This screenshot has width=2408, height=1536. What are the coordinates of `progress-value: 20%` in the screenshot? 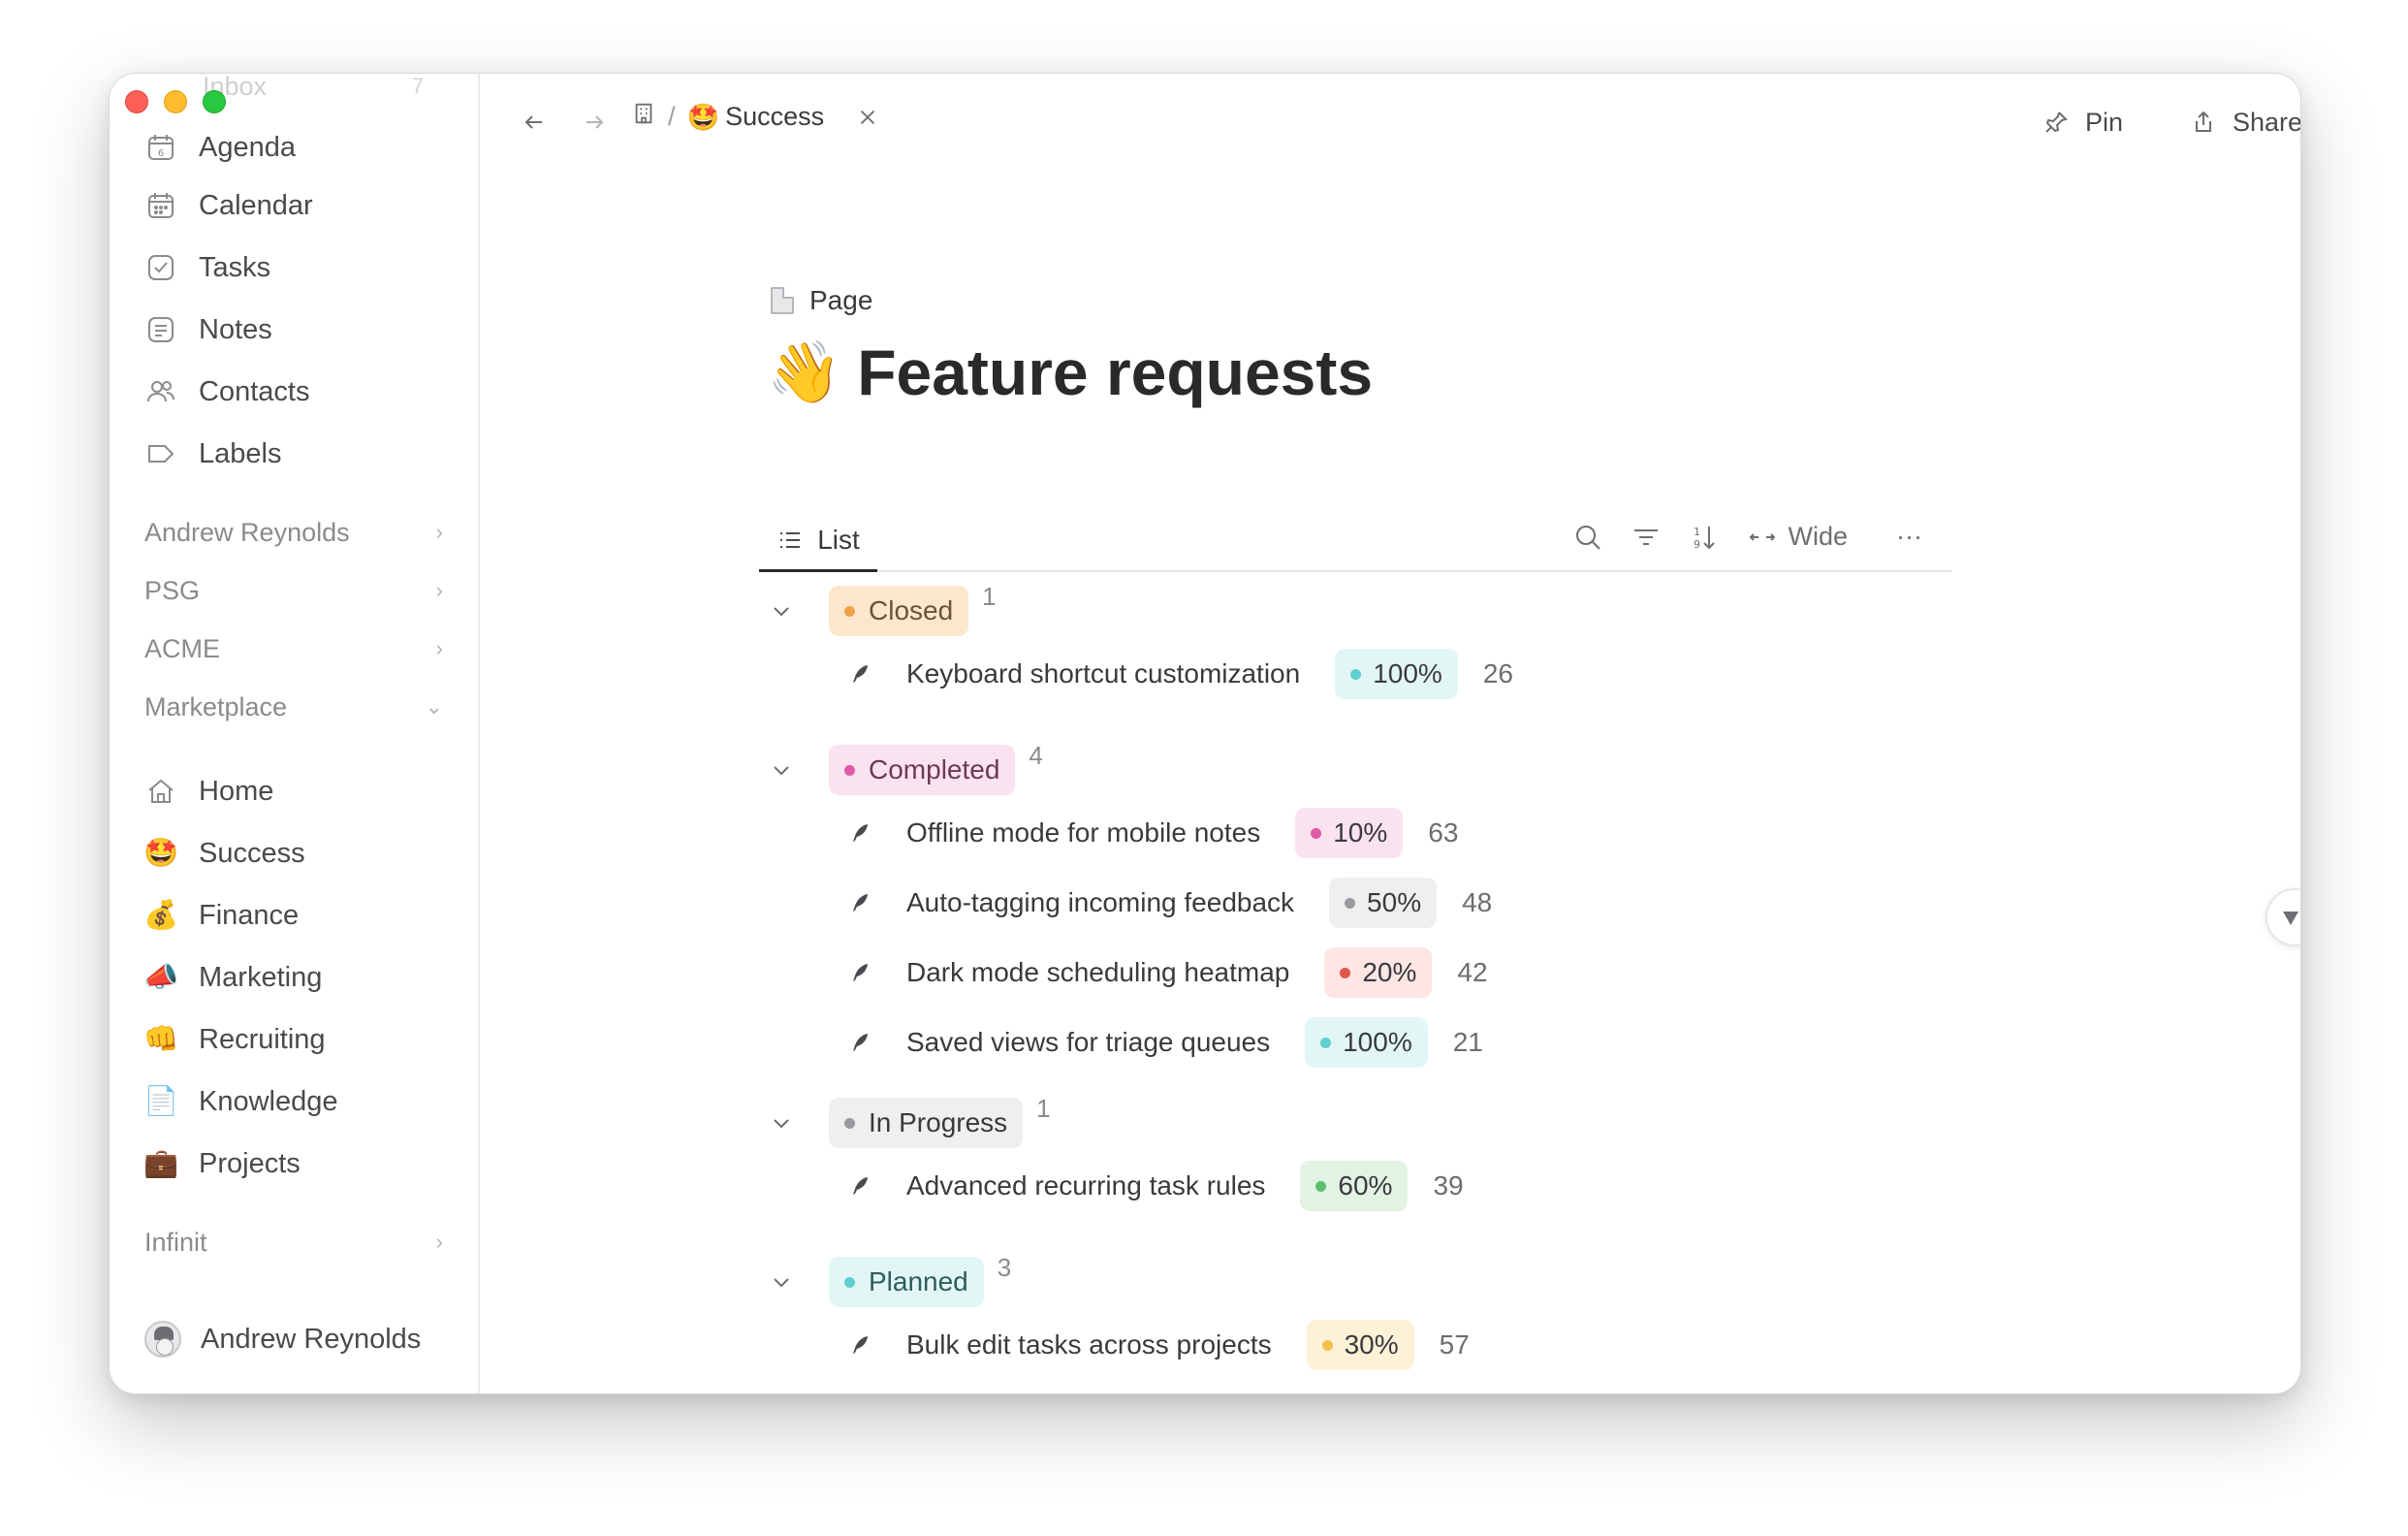 It's located at (1389, 972).